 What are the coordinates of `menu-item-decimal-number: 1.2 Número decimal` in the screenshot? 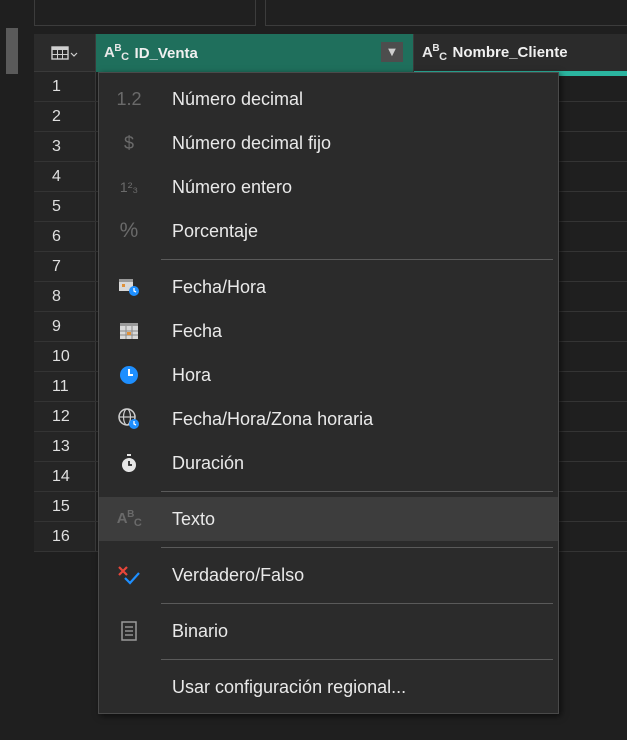 It's located at (328, 99).